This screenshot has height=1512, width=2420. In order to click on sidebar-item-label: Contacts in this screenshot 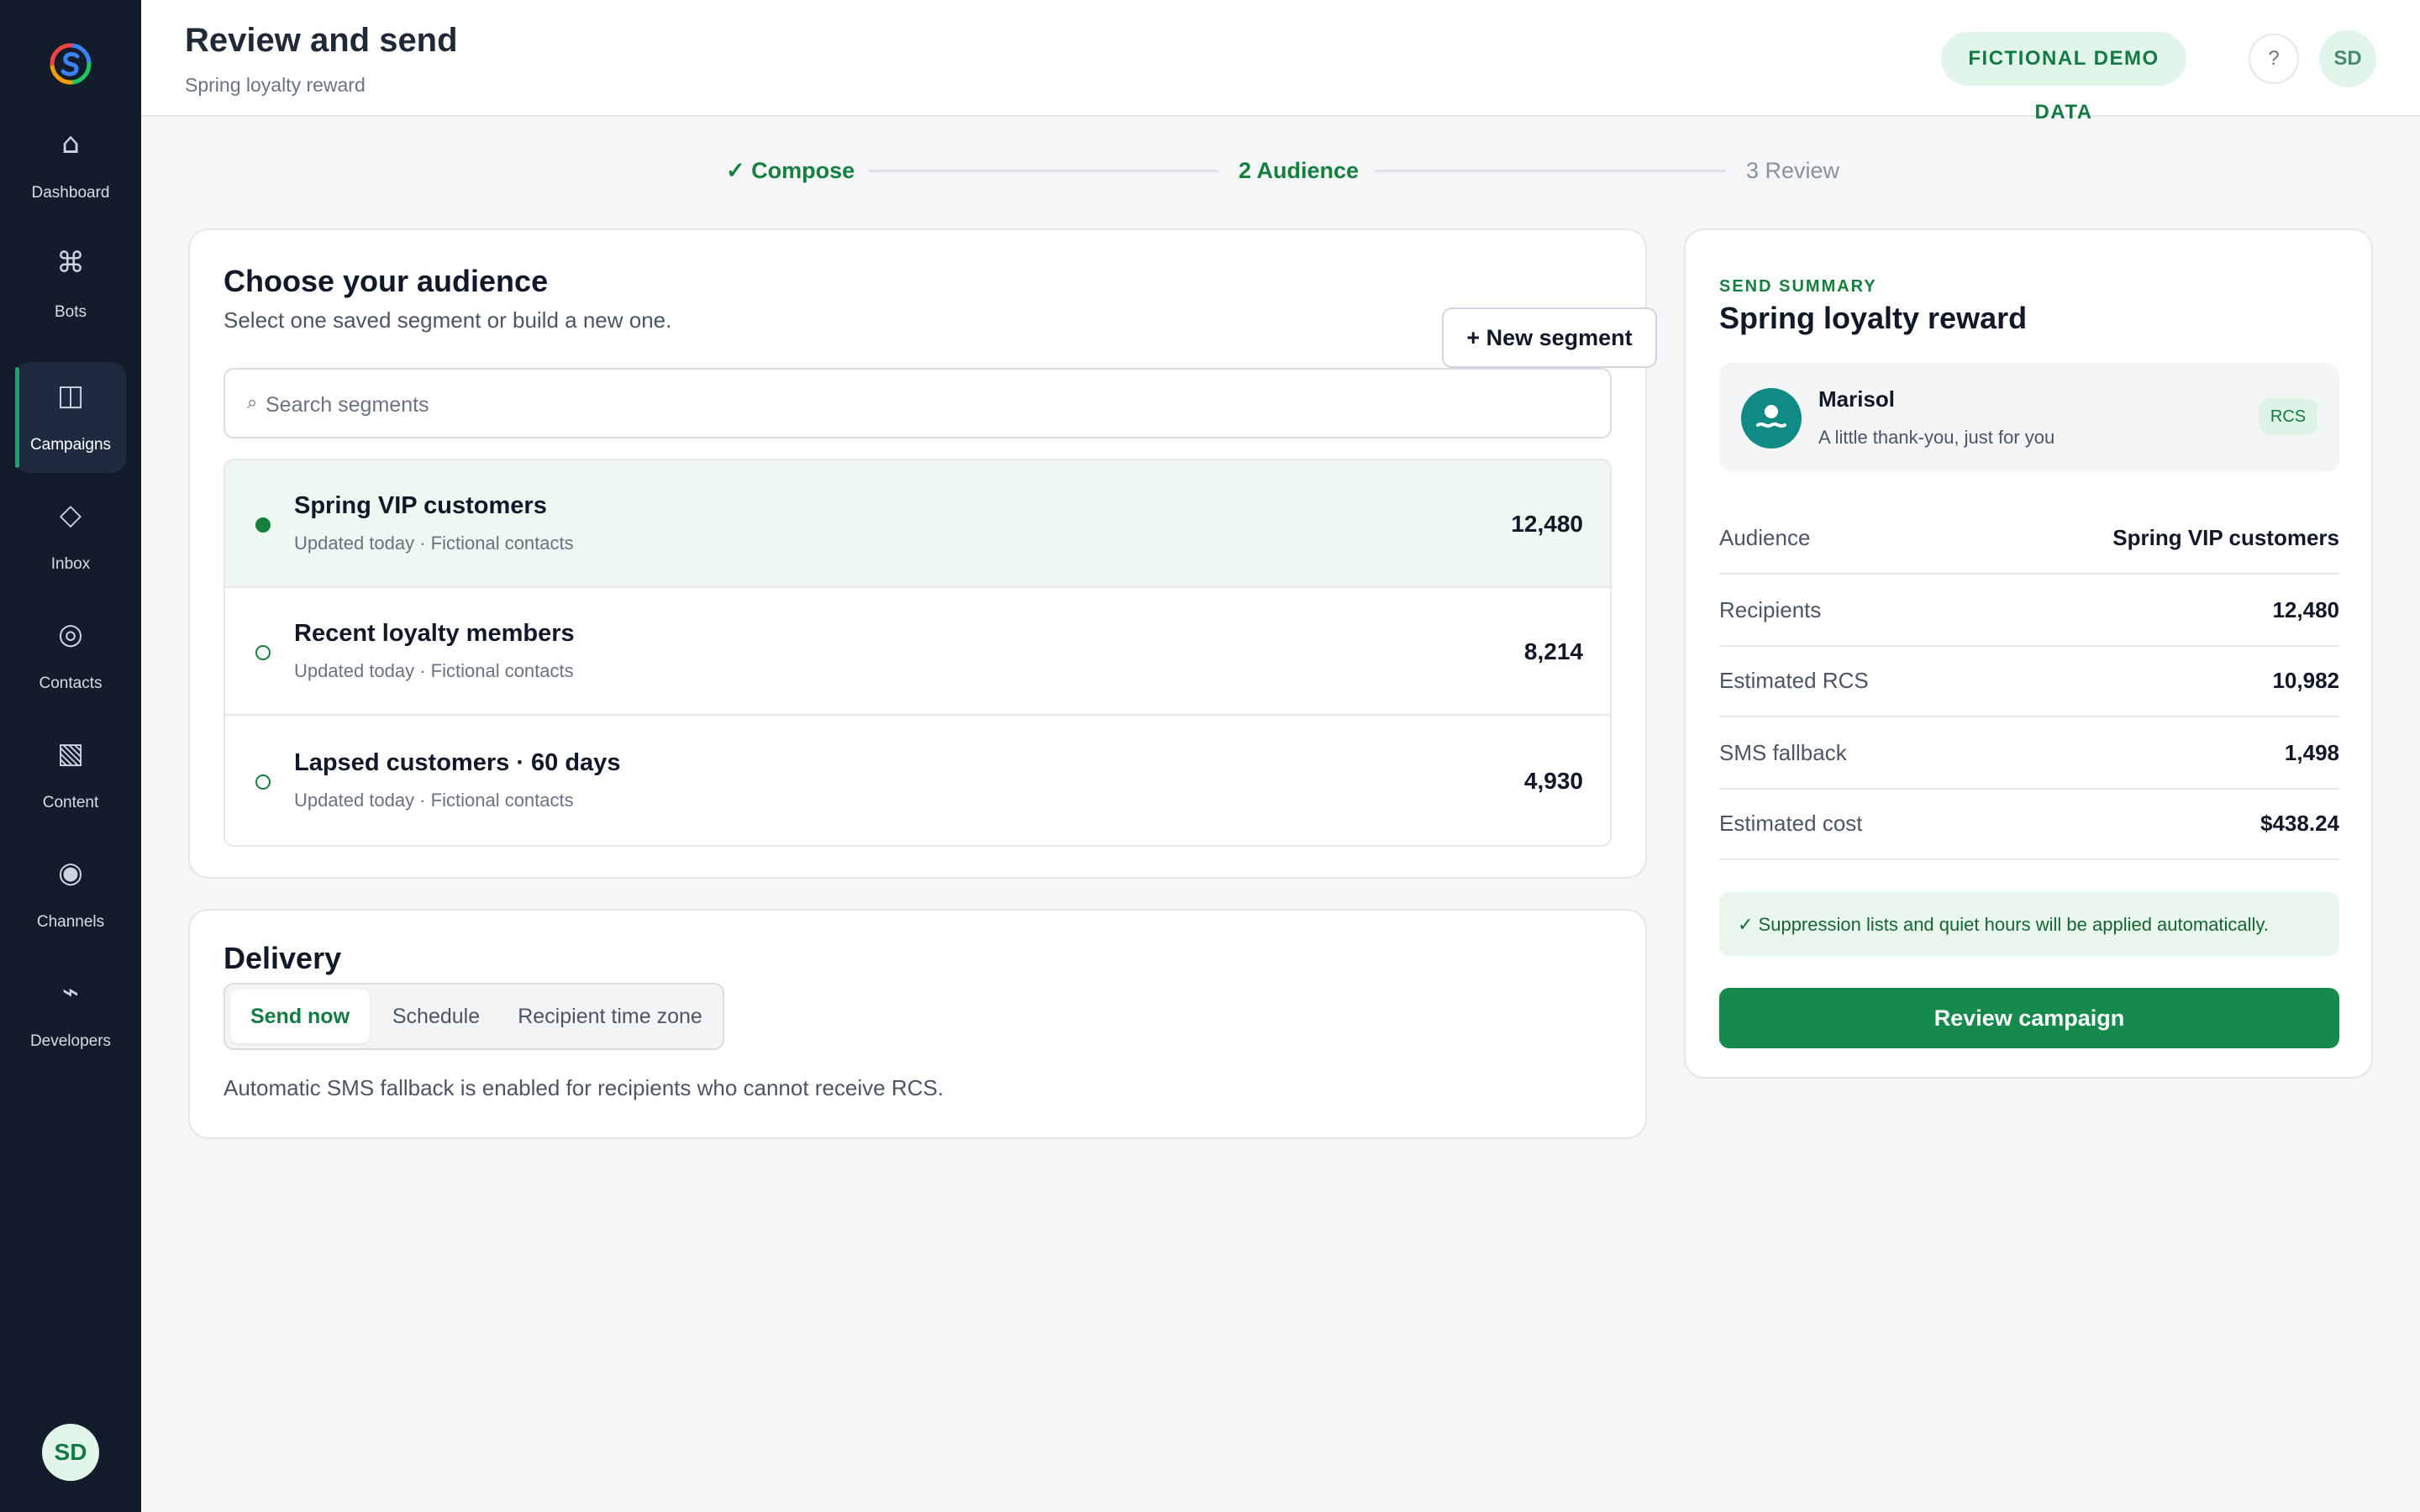, I will do `click(71, 683)`.